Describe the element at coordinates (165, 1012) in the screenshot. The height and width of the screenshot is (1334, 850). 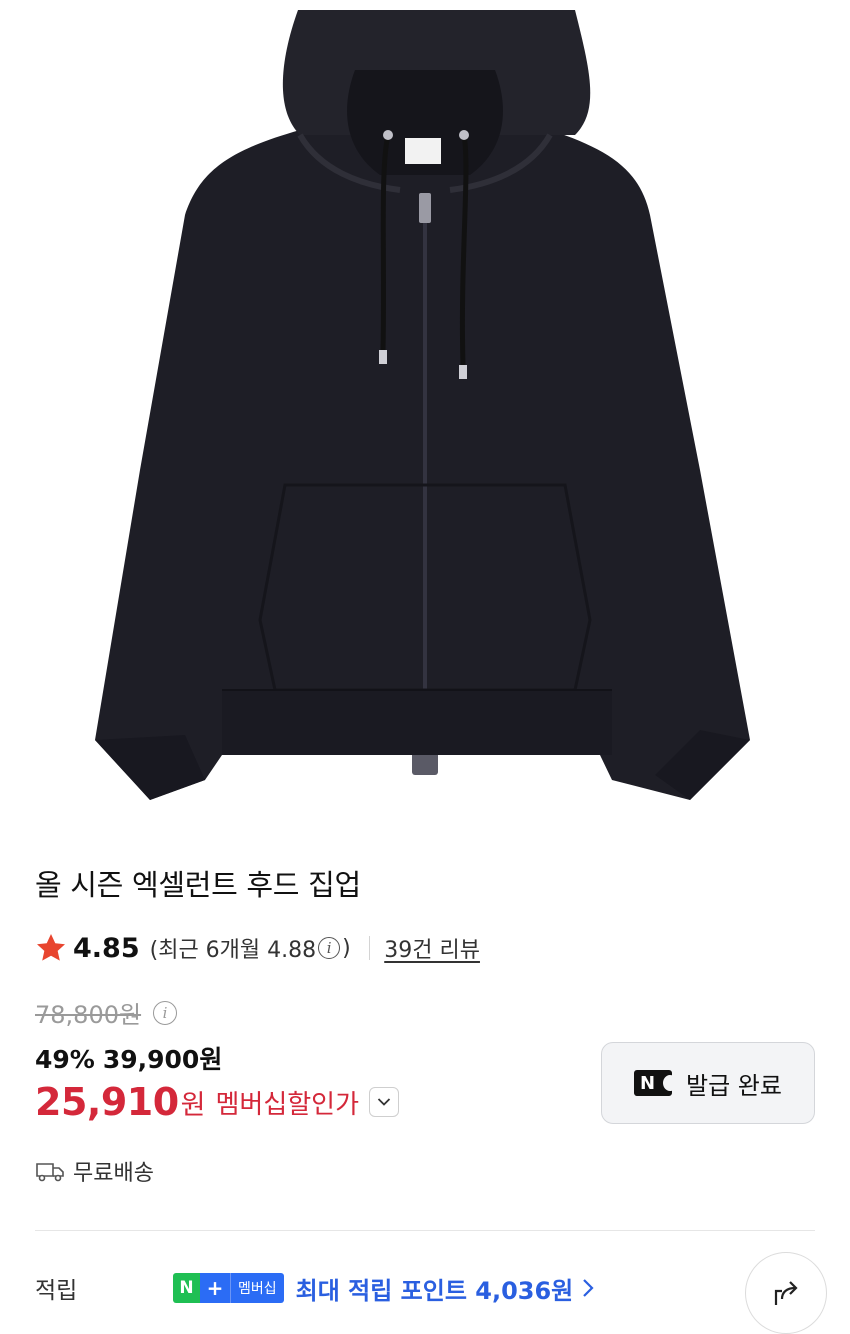
I see `price-info-icon: i` at that location.